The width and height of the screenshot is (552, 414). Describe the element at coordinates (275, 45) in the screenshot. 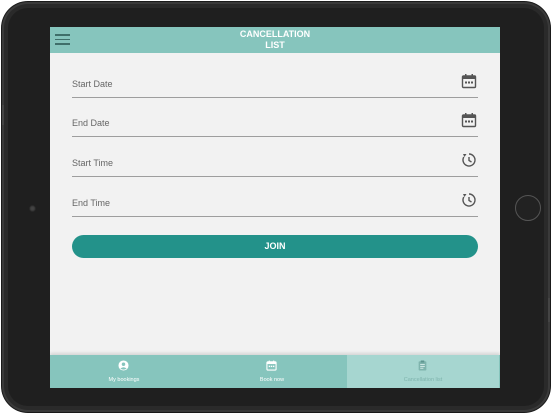

I see `page-title-line2: LIST` at that location.